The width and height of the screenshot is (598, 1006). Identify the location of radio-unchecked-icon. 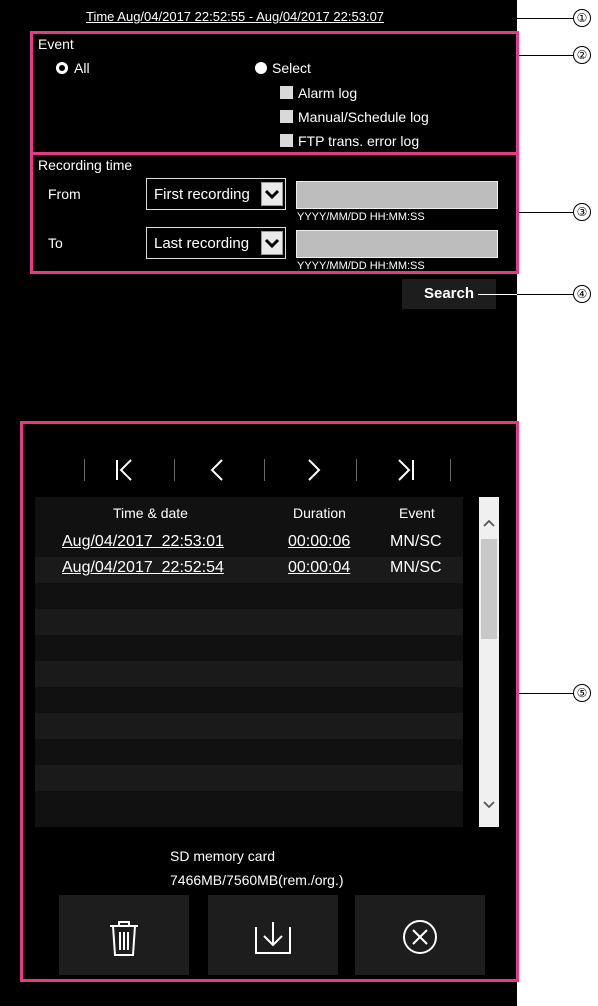
(261, 68).